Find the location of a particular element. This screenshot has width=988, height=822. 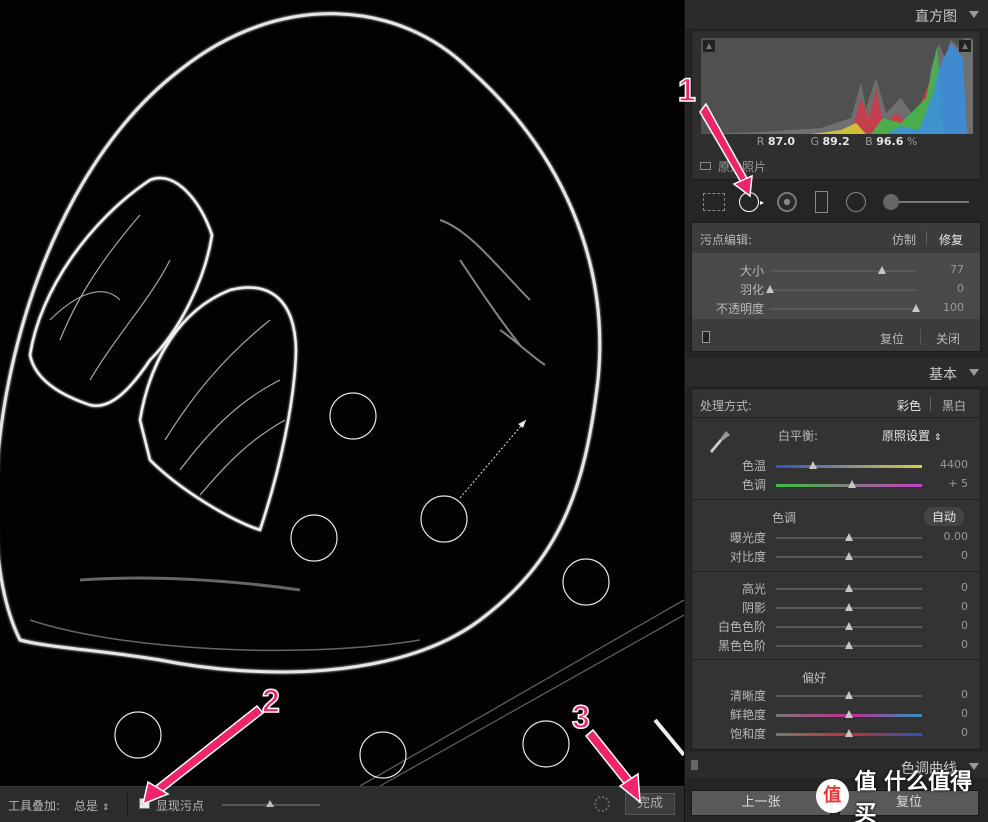

heal-mode-button: 修复 is located at coordinates (951, 239).